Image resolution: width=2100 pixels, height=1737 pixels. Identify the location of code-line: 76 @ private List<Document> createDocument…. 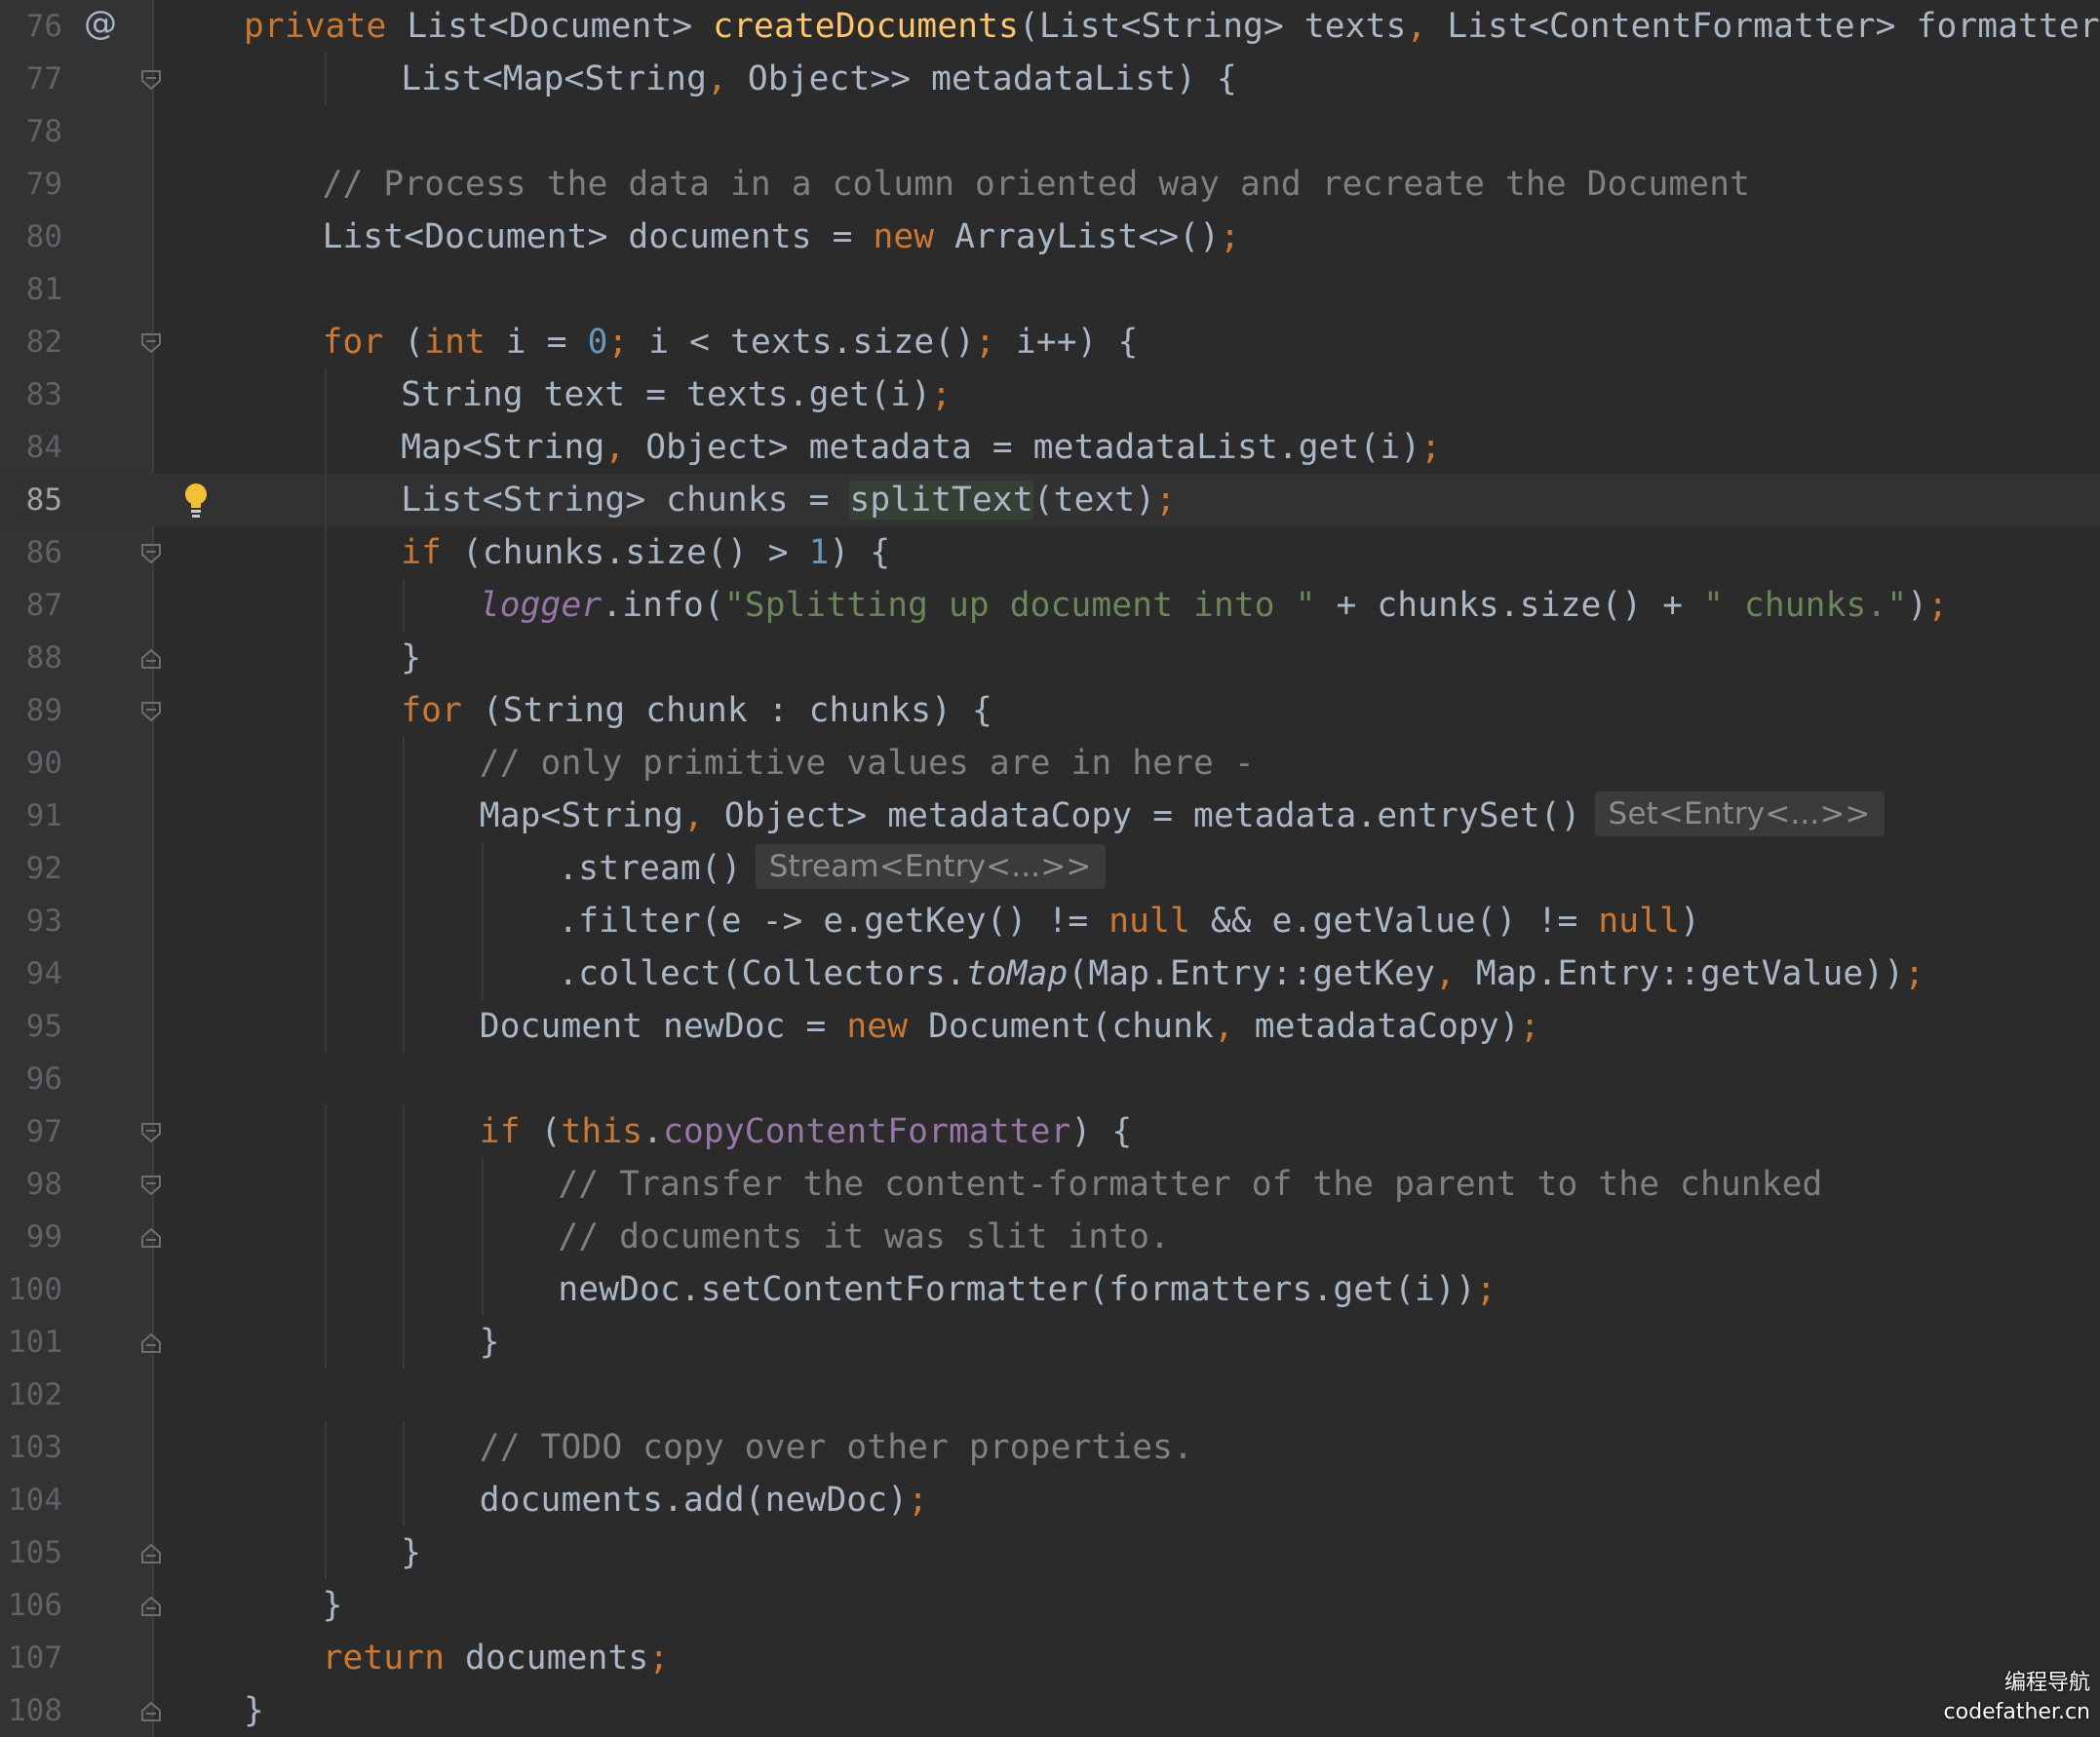
(1050, 26).